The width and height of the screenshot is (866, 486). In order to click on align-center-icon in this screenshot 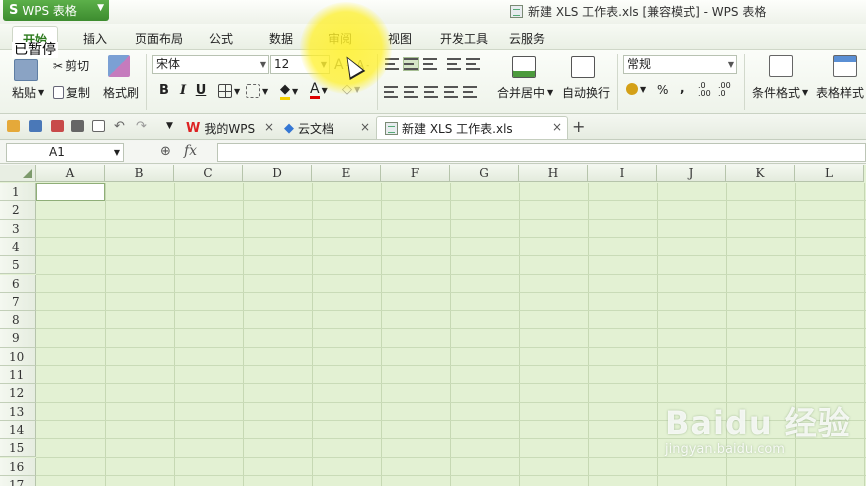, I will do `click(411, 92)`.